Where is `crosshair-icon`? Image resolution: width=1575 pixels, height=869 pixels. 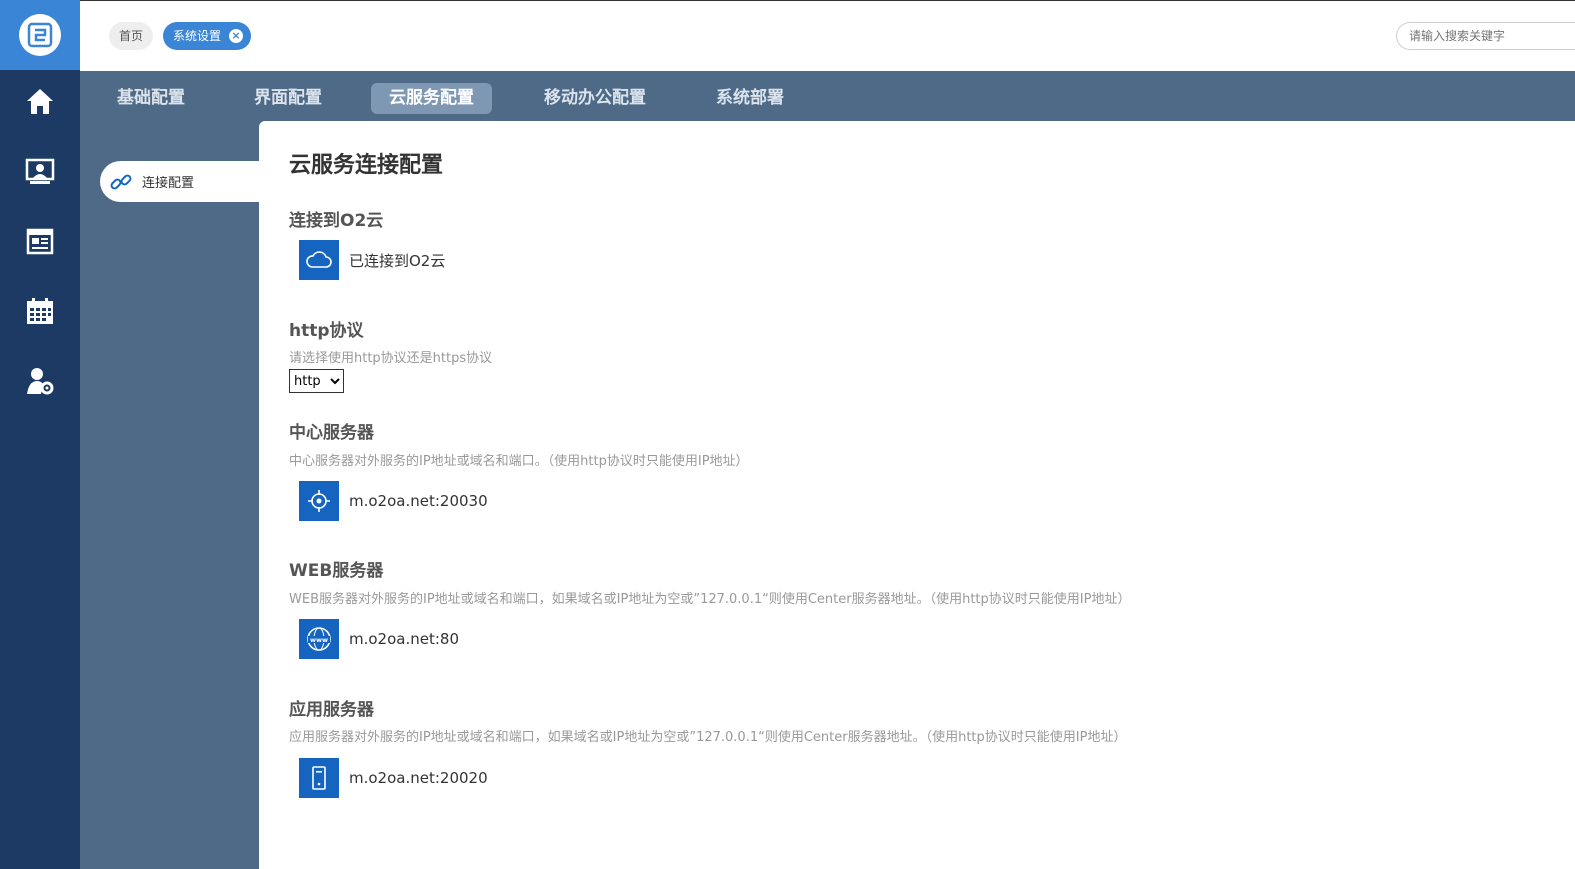
crosshair-icon is located at coordinates (319, 501).